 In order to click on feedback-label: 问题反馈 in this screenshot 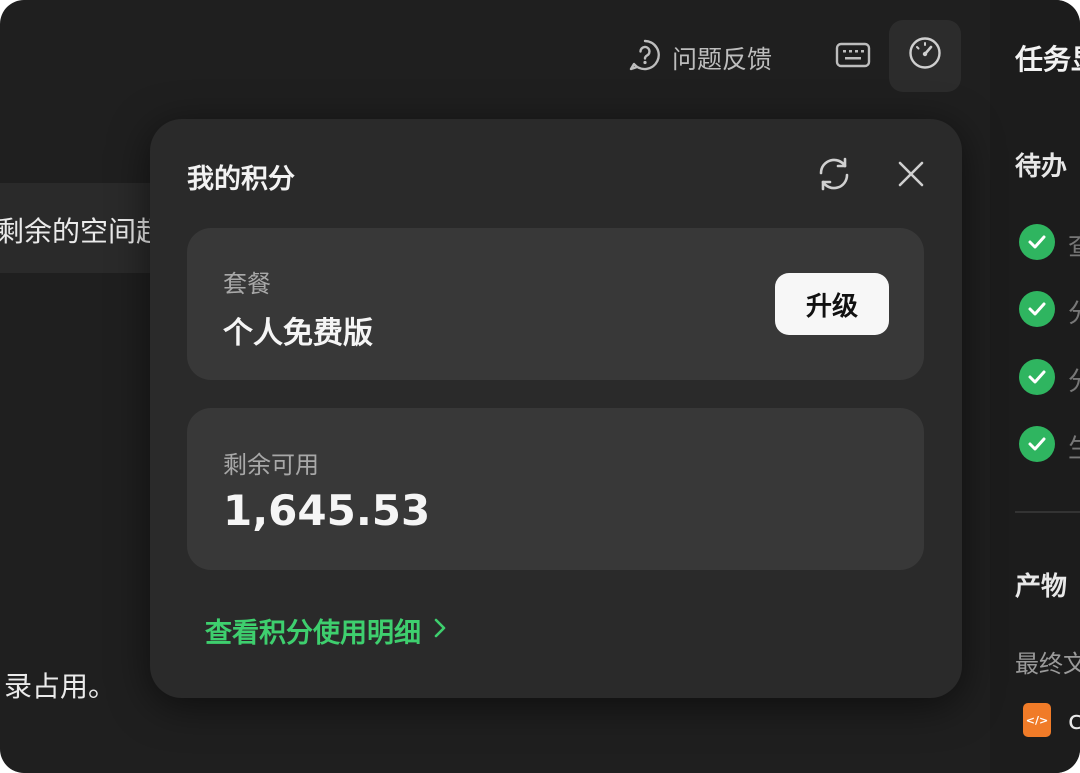, I will do `click(722, 59)`.